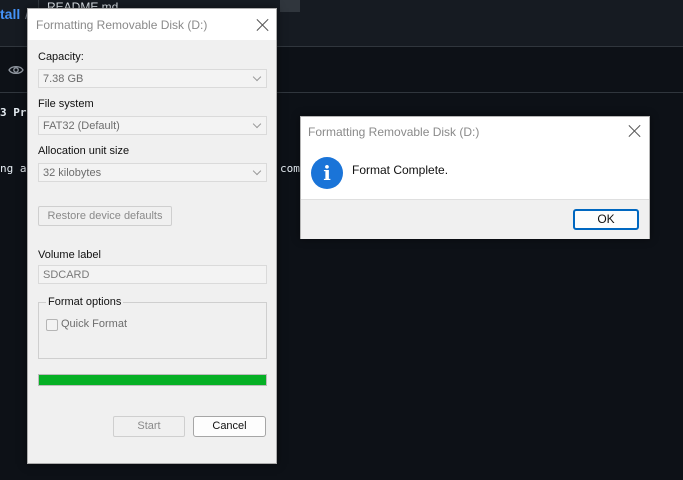 This screenshot has height=480, width=683. Describe the element at coordinates (84, 151) in the screenshot. I see `allocation-label: Allocation unit size` at that location.